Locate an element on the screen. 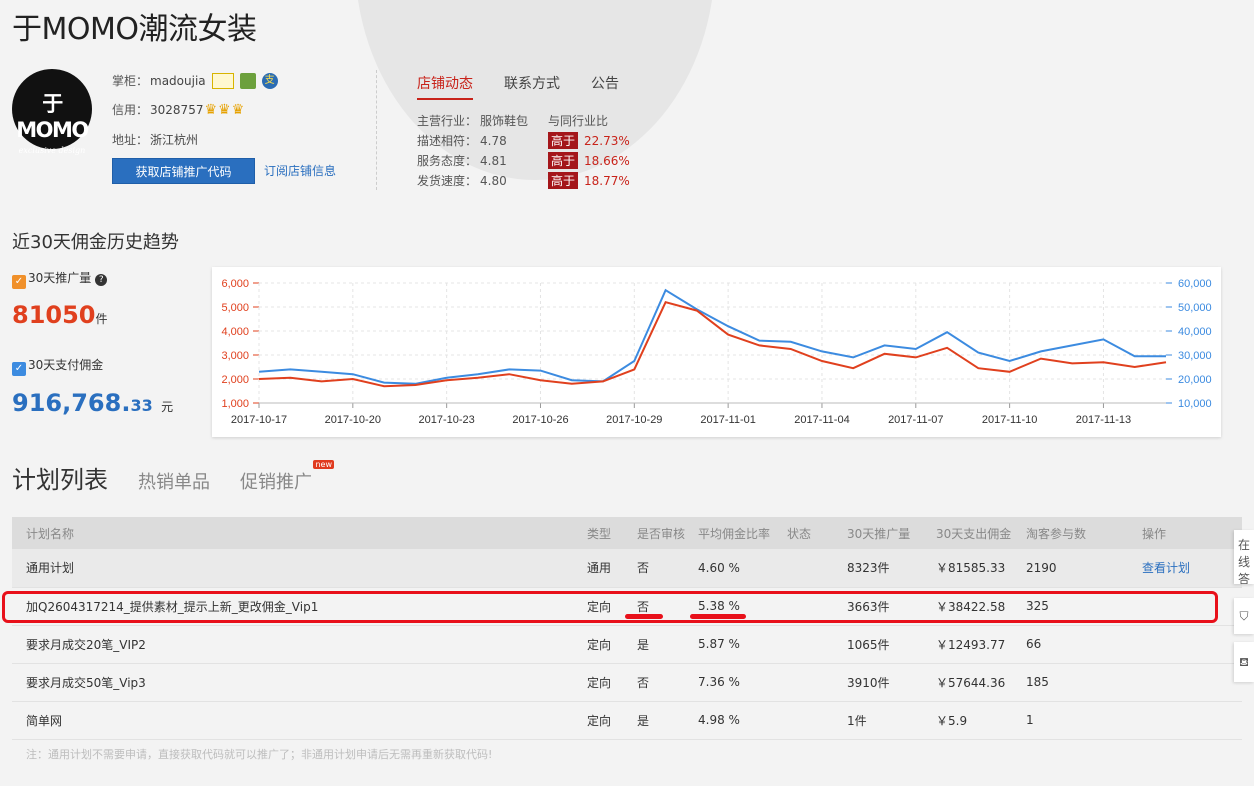  commission-toggle: ✓ 30天支付佣金 is located at coordinates (57, 366).